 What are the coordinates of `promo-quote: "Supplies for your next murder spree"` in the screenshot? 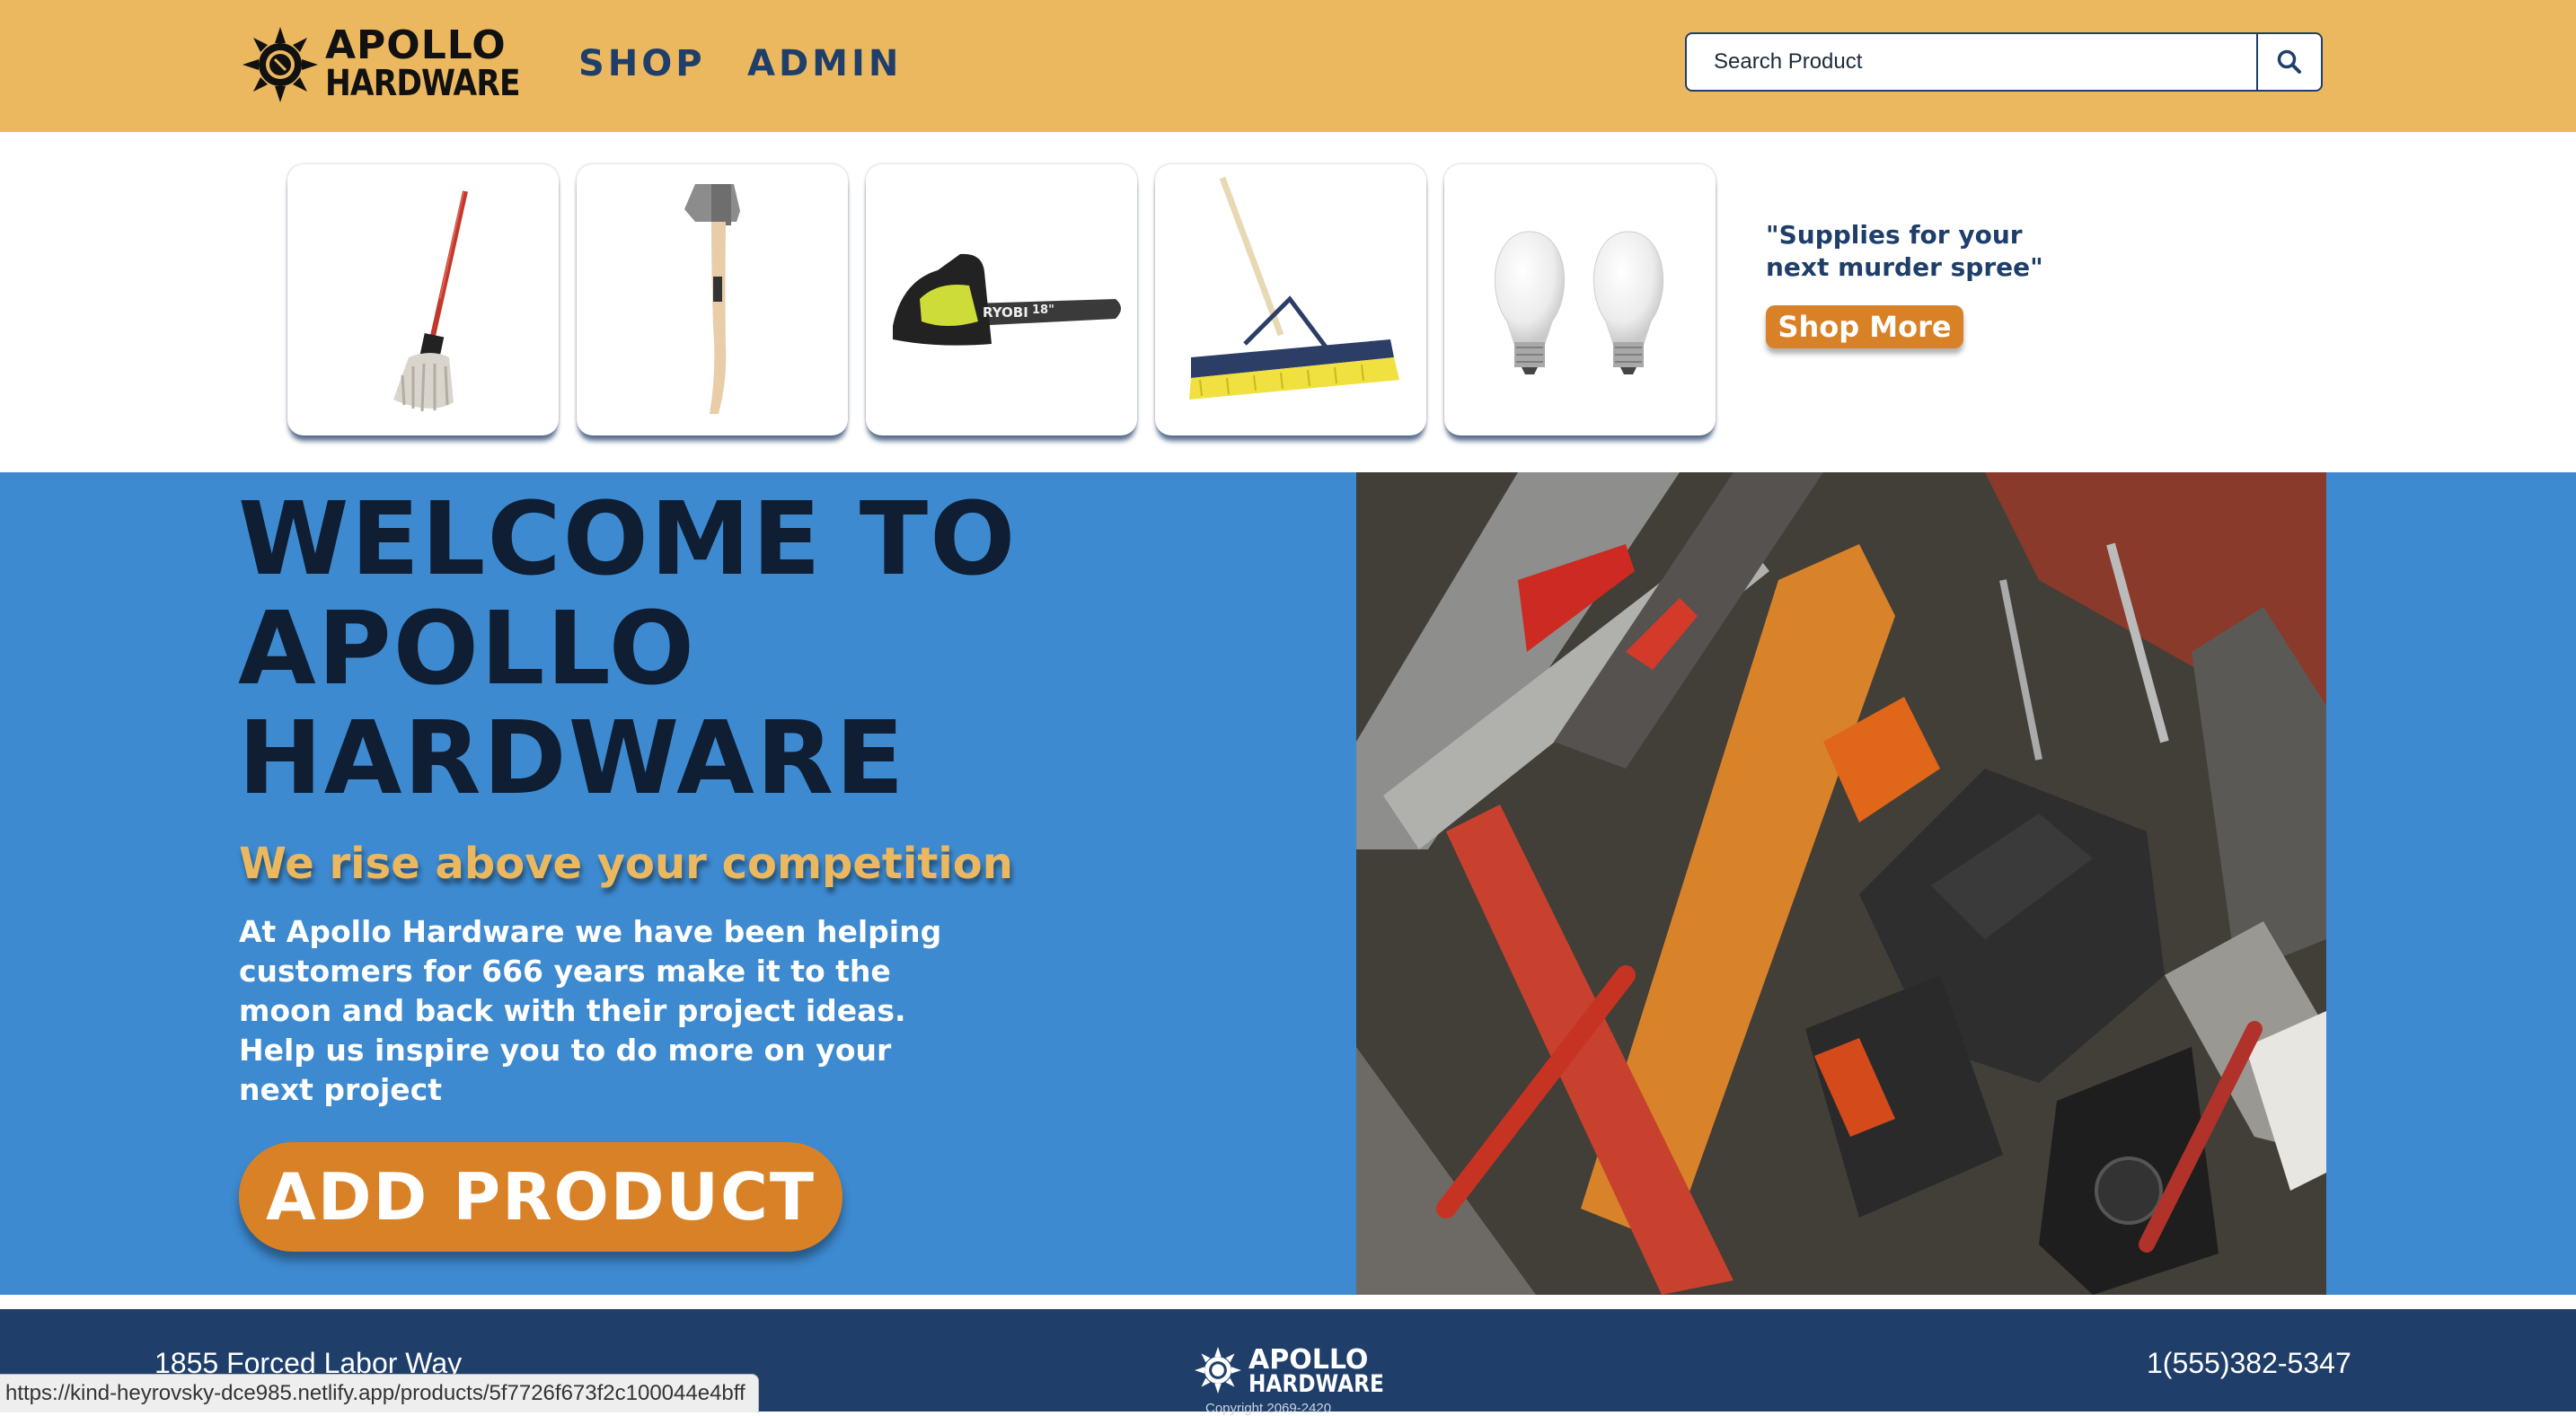 It's located at (1904, 251).